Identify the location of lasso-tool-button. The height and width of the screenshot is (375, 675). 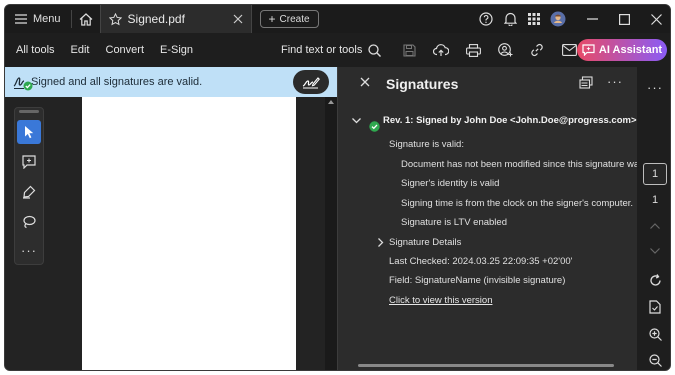
(29, 222).